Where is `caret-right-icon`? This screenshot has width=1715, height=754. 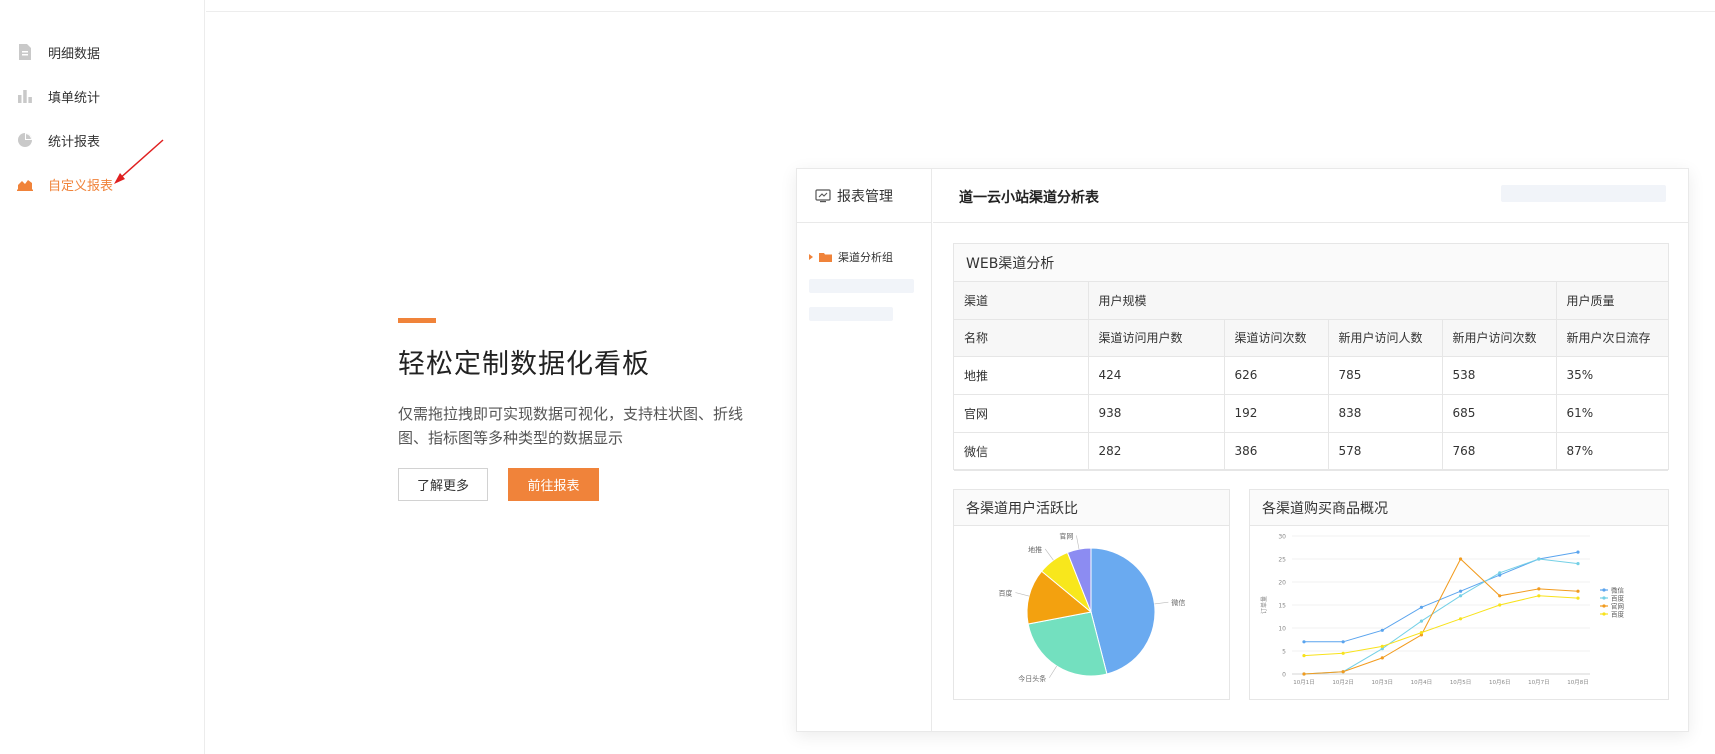 caret-right-icon is located at coordinates (811, 257).